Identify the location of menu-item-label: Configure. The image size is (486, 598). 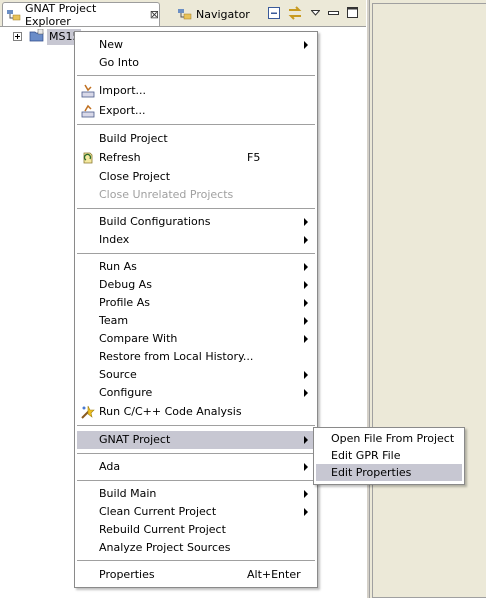
(126, 392).